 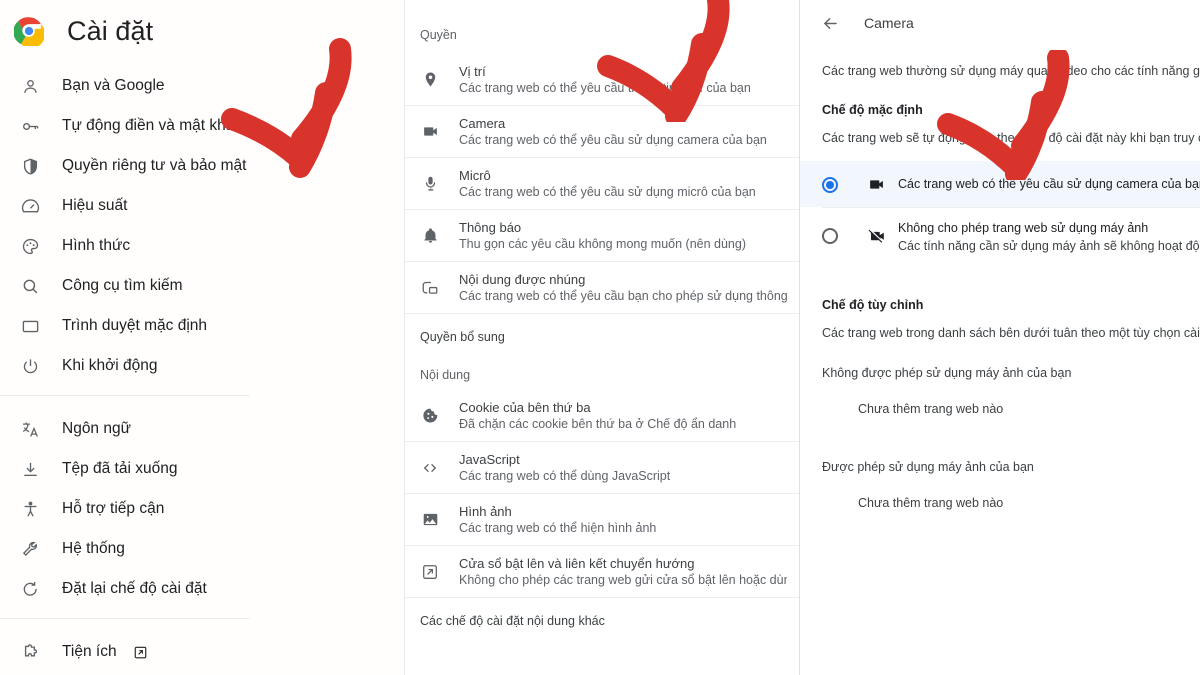 I want to click on sidebar-item-you-and-google: Bạn và Google, so click(x=202, y=86).